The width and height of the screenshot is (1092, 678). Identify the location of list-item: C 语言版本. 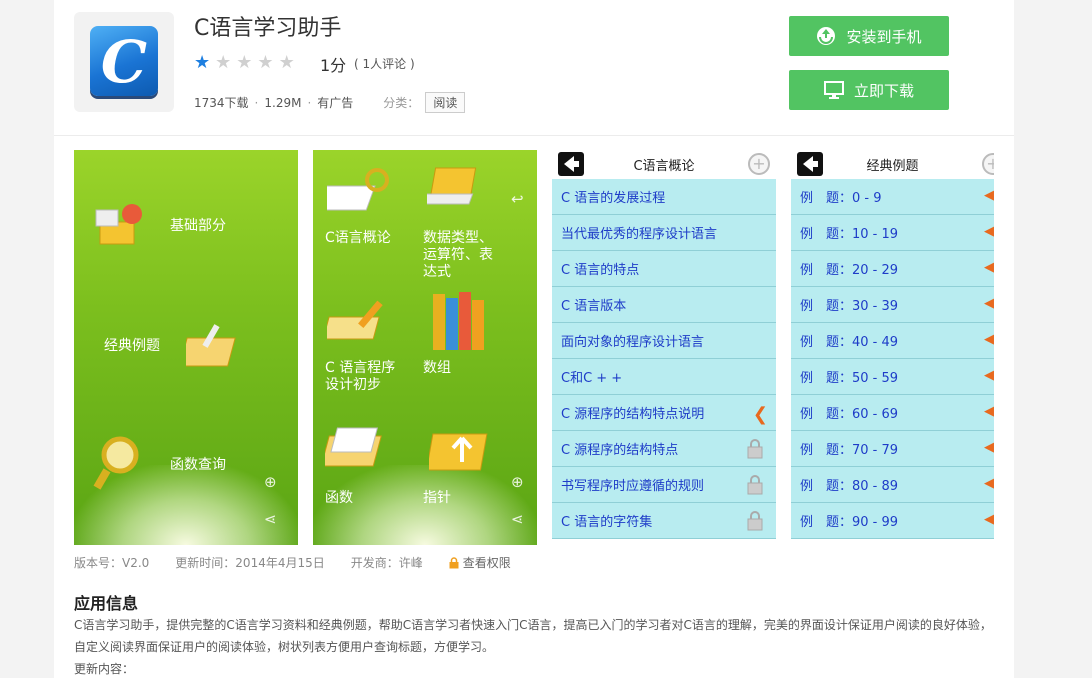
(664, 305).